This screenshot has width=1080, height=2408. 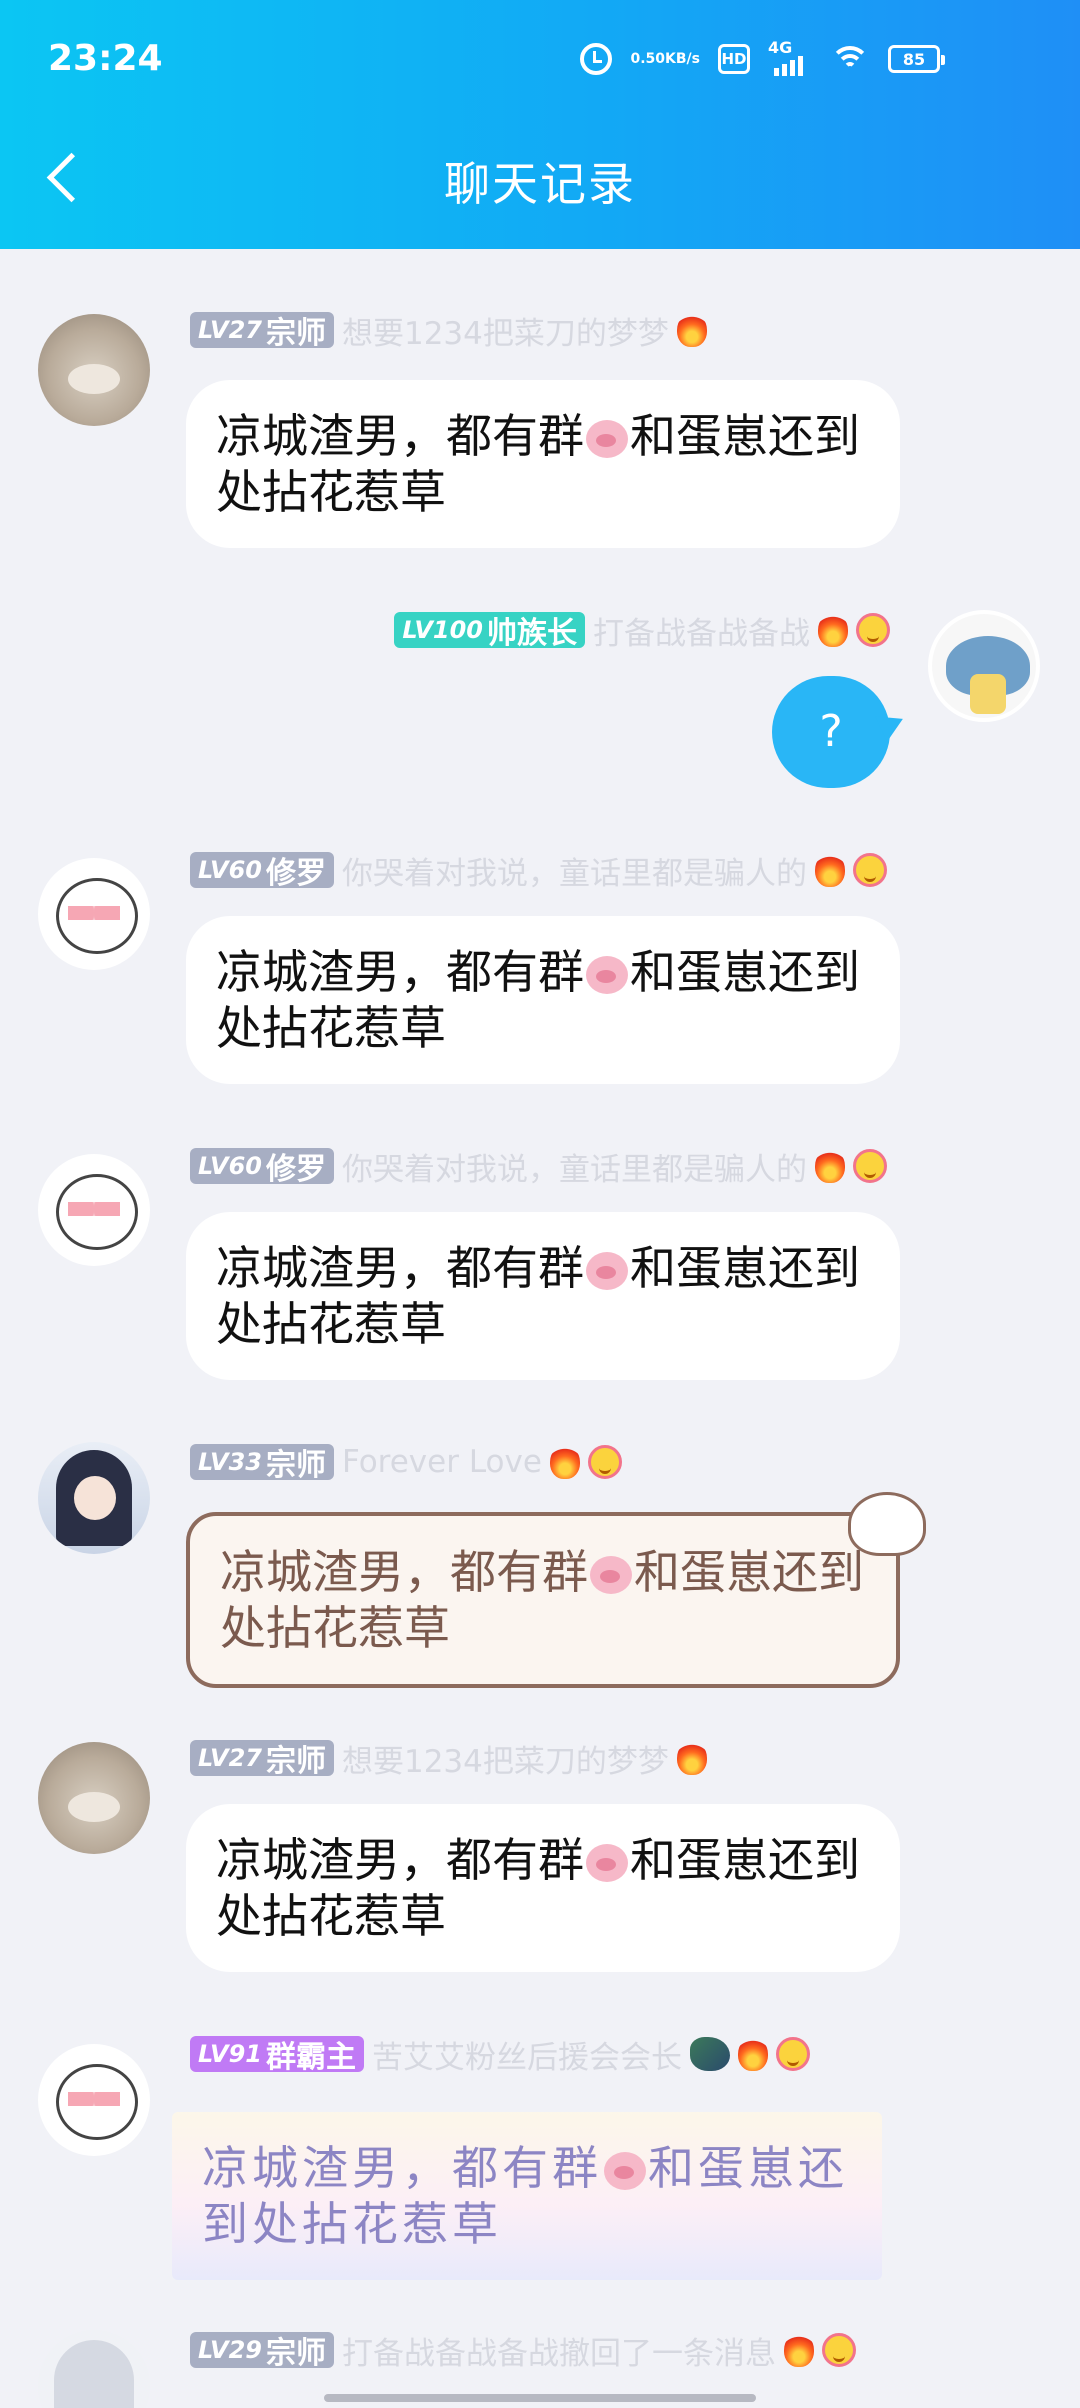 I want to click on sender-meta: LV100 帅族长 打备战备战备战, so click(x=642, y=631).